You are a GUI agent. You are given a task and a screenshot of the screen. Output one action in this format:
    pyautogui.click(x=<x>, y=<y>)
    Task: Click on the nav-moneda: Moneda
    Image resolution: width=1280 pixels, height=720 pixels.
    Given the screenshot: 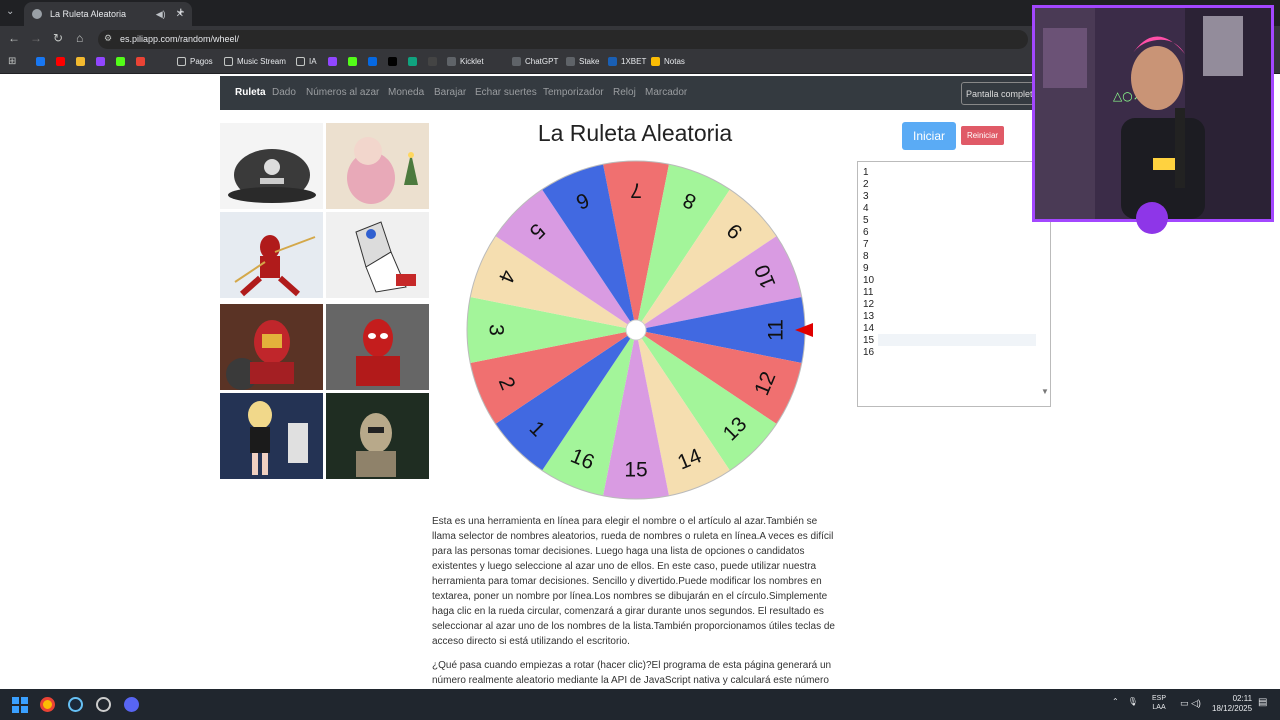 What is the action you would take?
    pyautogui.click(x=406, y=92)
    